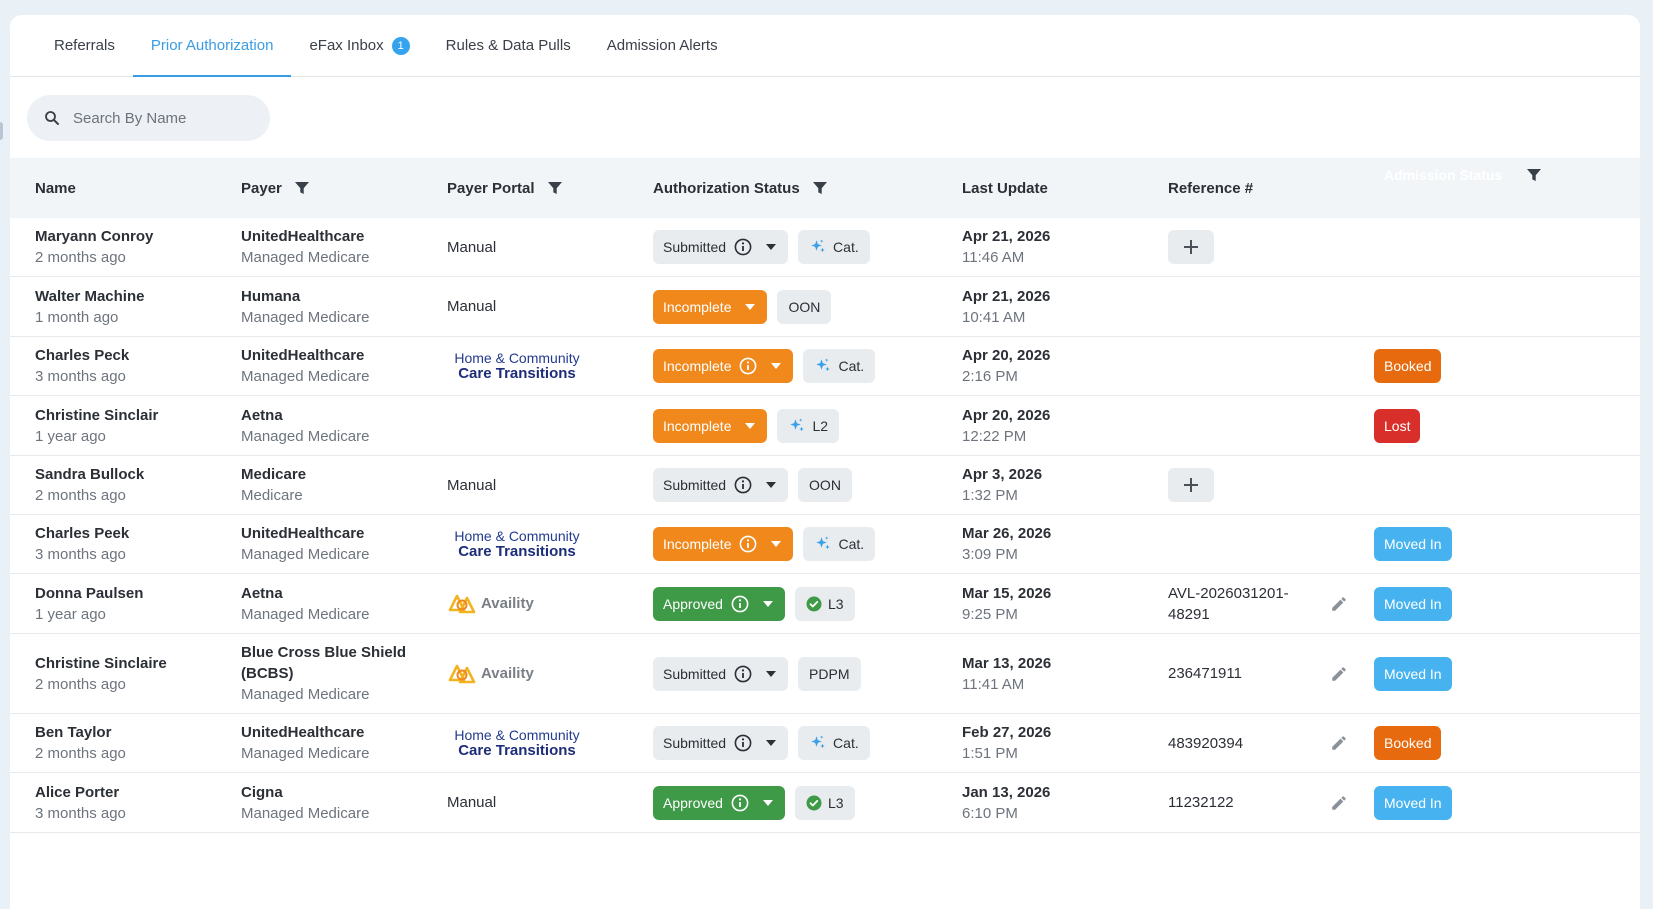  I want to click on tab-label: Admission Alerts, so click(662, 45).